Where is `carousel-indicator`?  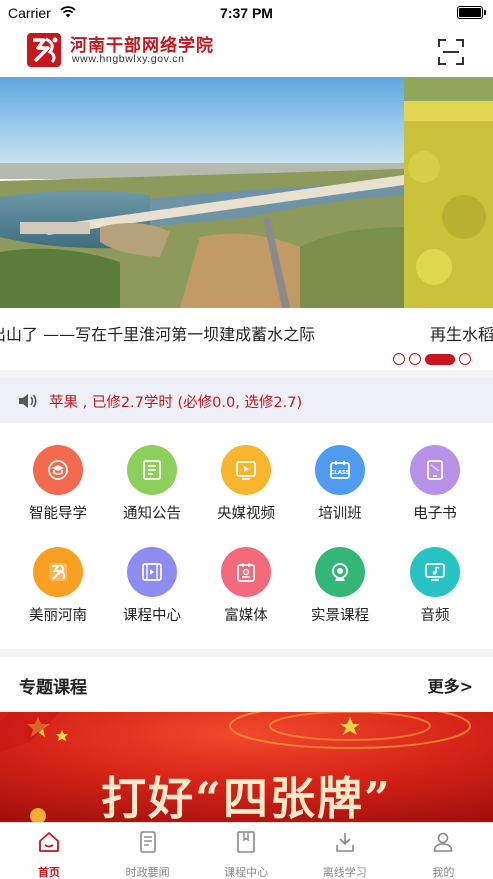
carousel-indicator is located at coordinates (432, 359).